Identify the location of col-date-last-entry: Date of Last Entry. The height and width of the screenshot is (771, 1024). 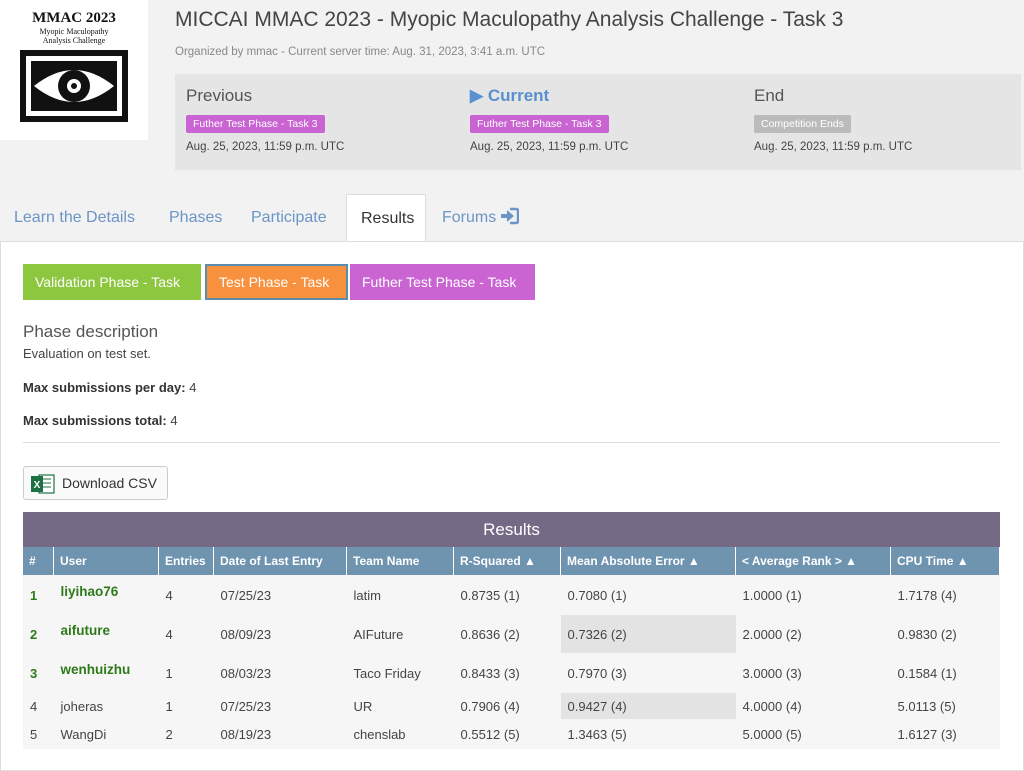
(280, 561).